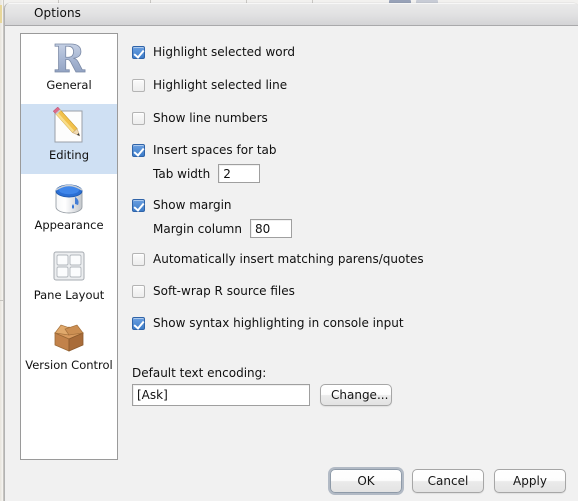 The height and width of the screenshot is (501, 578). Describe the element at coordinates (138, 118) in the screenshot. I see `show-line-numbers-checkbox` at that location.